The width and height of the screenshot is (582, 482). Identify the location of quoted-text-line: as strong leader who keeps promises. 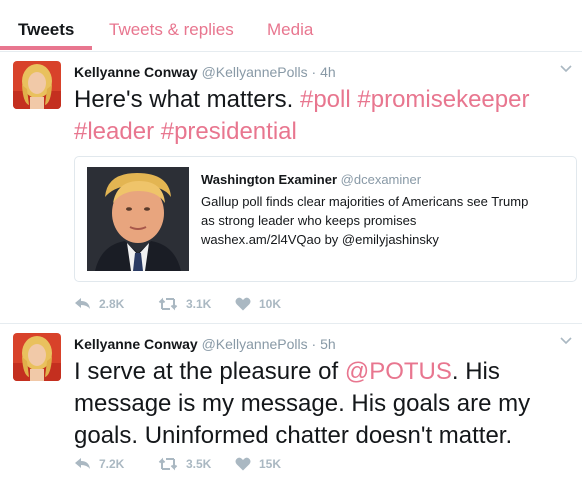
(309, 220).